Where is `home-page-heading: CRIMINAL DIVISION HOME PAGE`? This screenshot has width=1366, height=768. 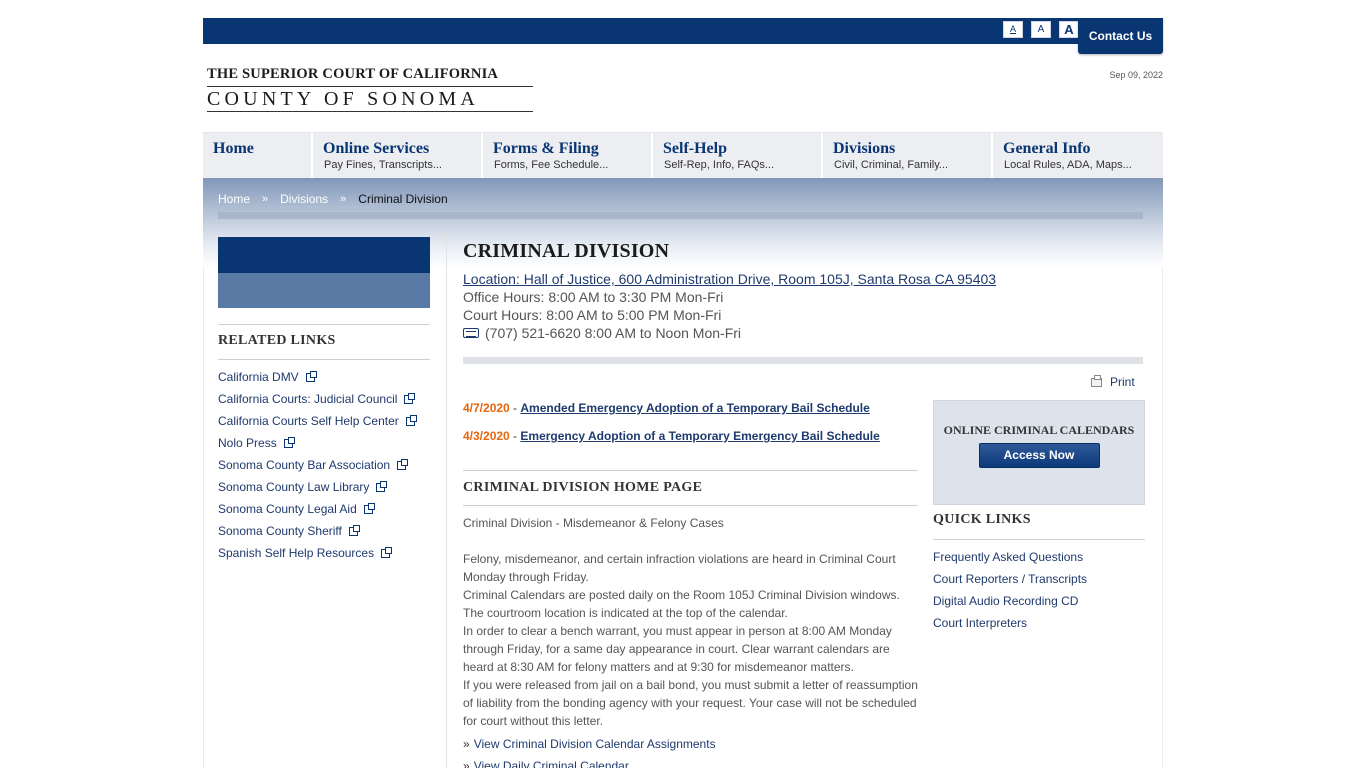
home-page-heading: CRIMINAL DIVISION HOME PAGE is located at coordinates (583, 487).